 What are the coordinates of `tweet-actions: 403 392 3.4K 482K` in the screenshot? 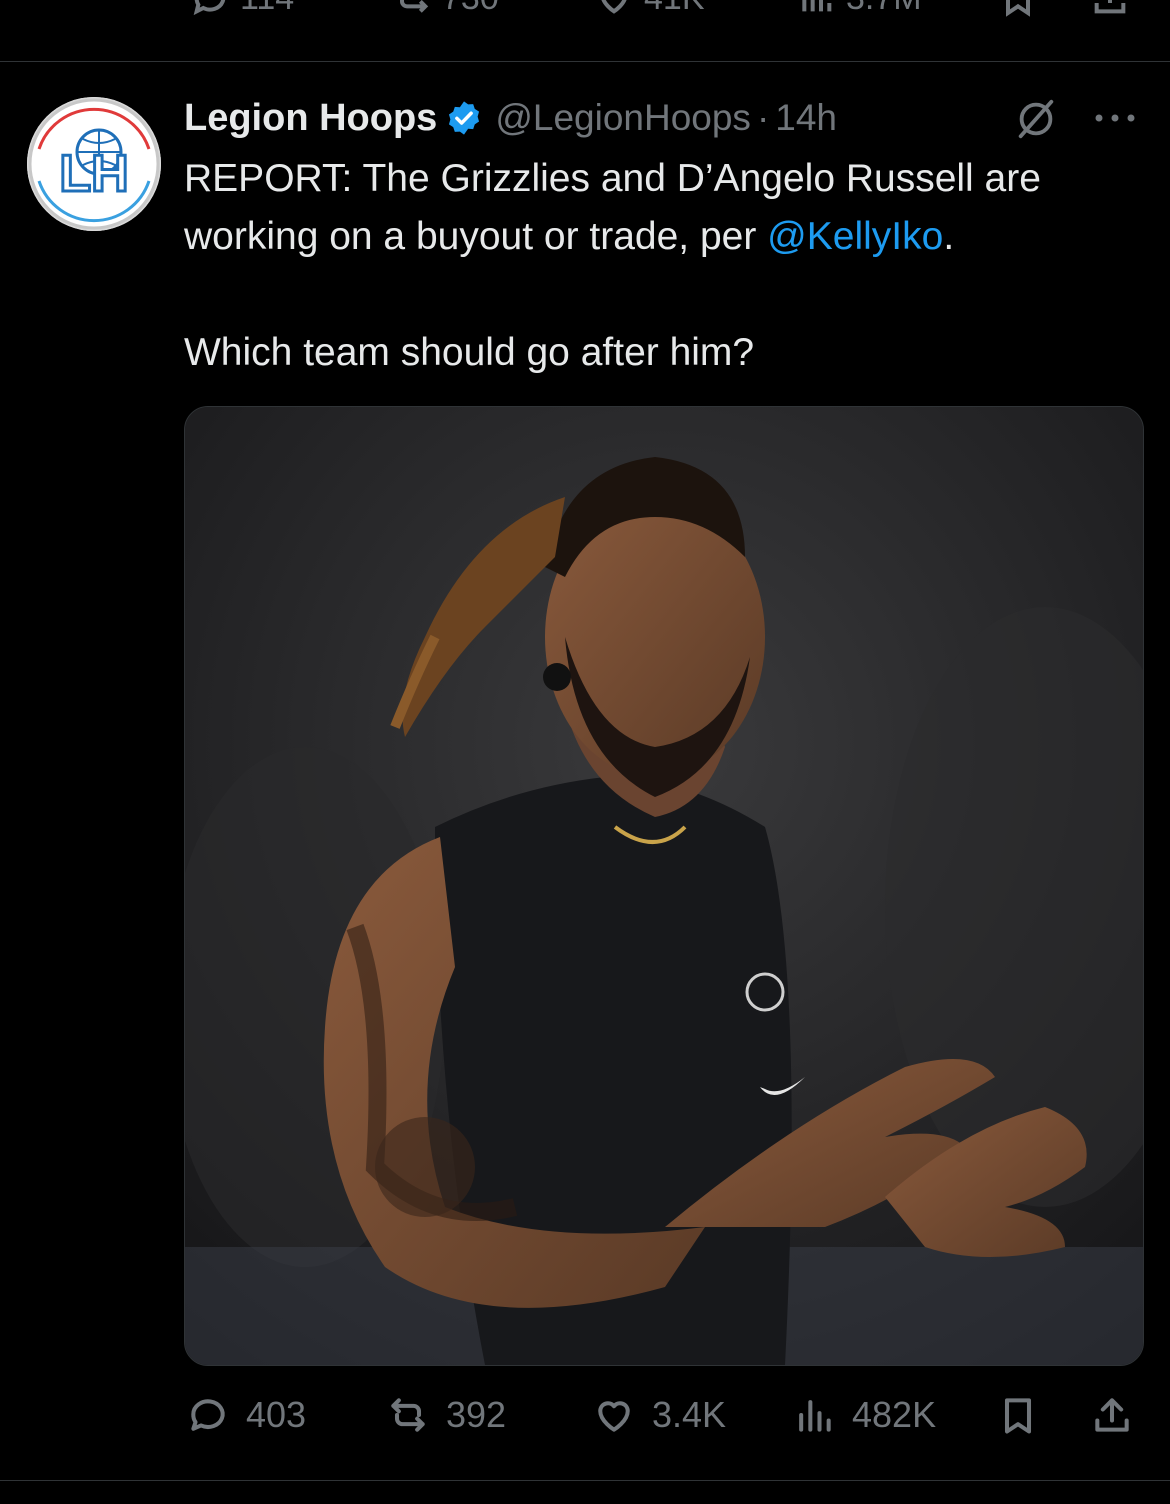 It's located at (585, 1415).